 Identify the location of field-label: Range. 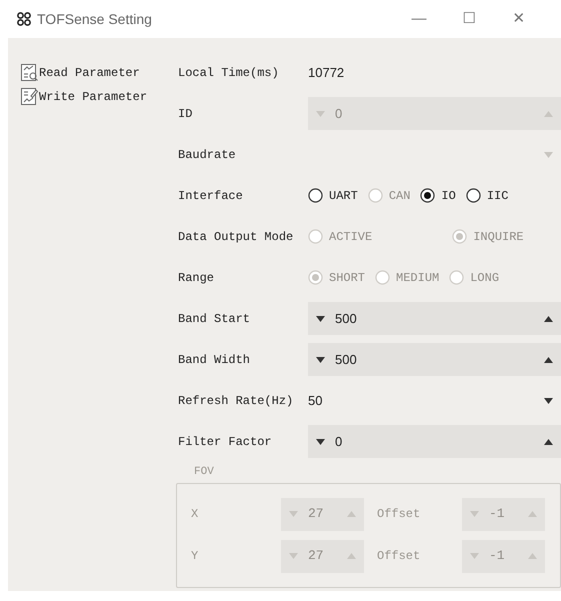
(197, 278).